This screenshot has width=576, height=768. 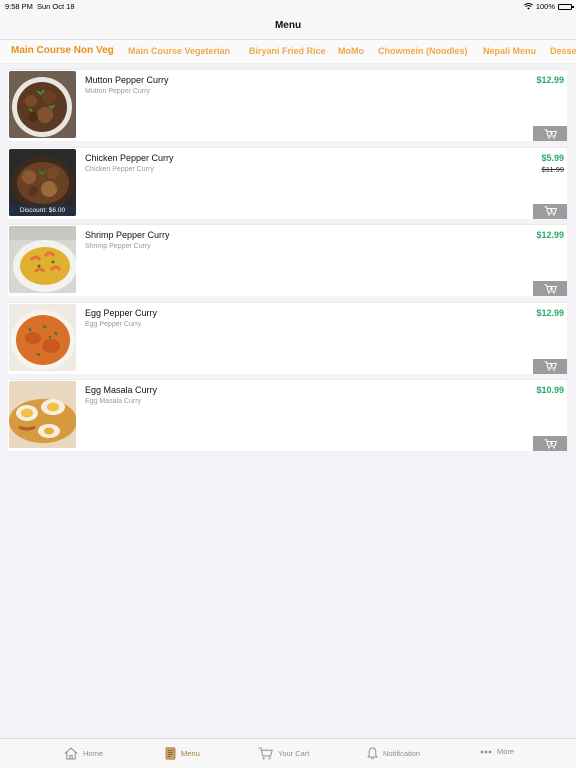 What do you see at coordinates (113, 401) in the screenshot?
I see `item-description: Egg Masala Curry` at bounding box center [113, 401].